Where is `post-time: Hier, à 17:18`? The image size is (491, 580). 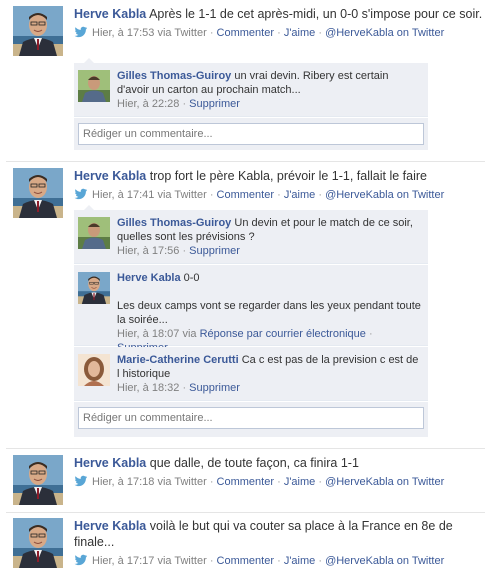 post-time: Hier, à 17:18 is located at coordinates (123, 482).